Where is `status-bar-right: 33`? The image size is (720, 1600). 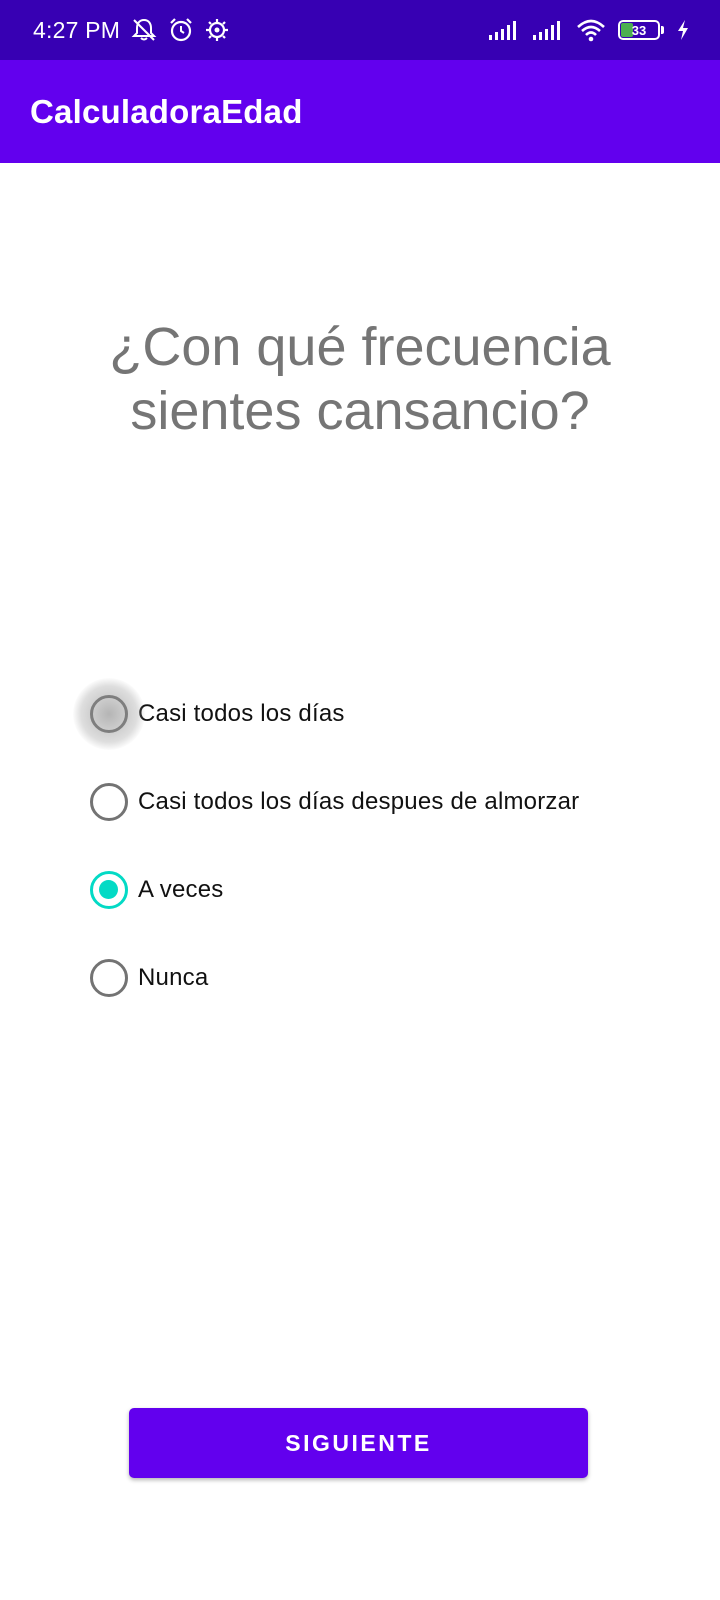
status-bar-right: 33 is located at coordinates (589, 30).